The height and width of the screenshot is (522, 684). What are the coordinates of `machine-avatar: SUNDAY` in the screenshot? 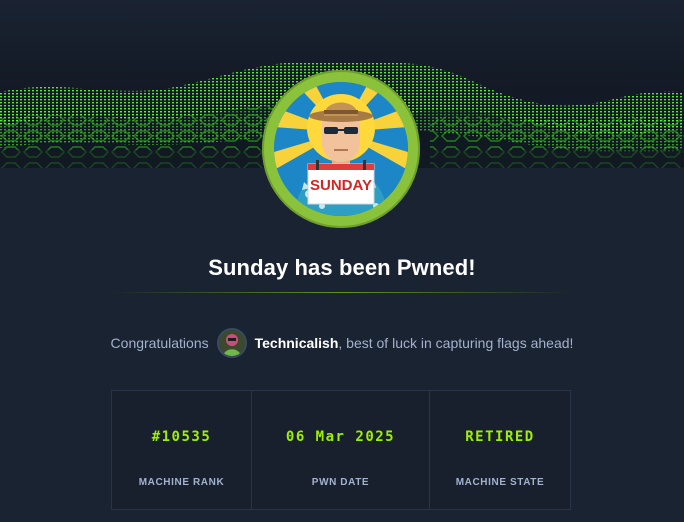 It's located at (341, 149).